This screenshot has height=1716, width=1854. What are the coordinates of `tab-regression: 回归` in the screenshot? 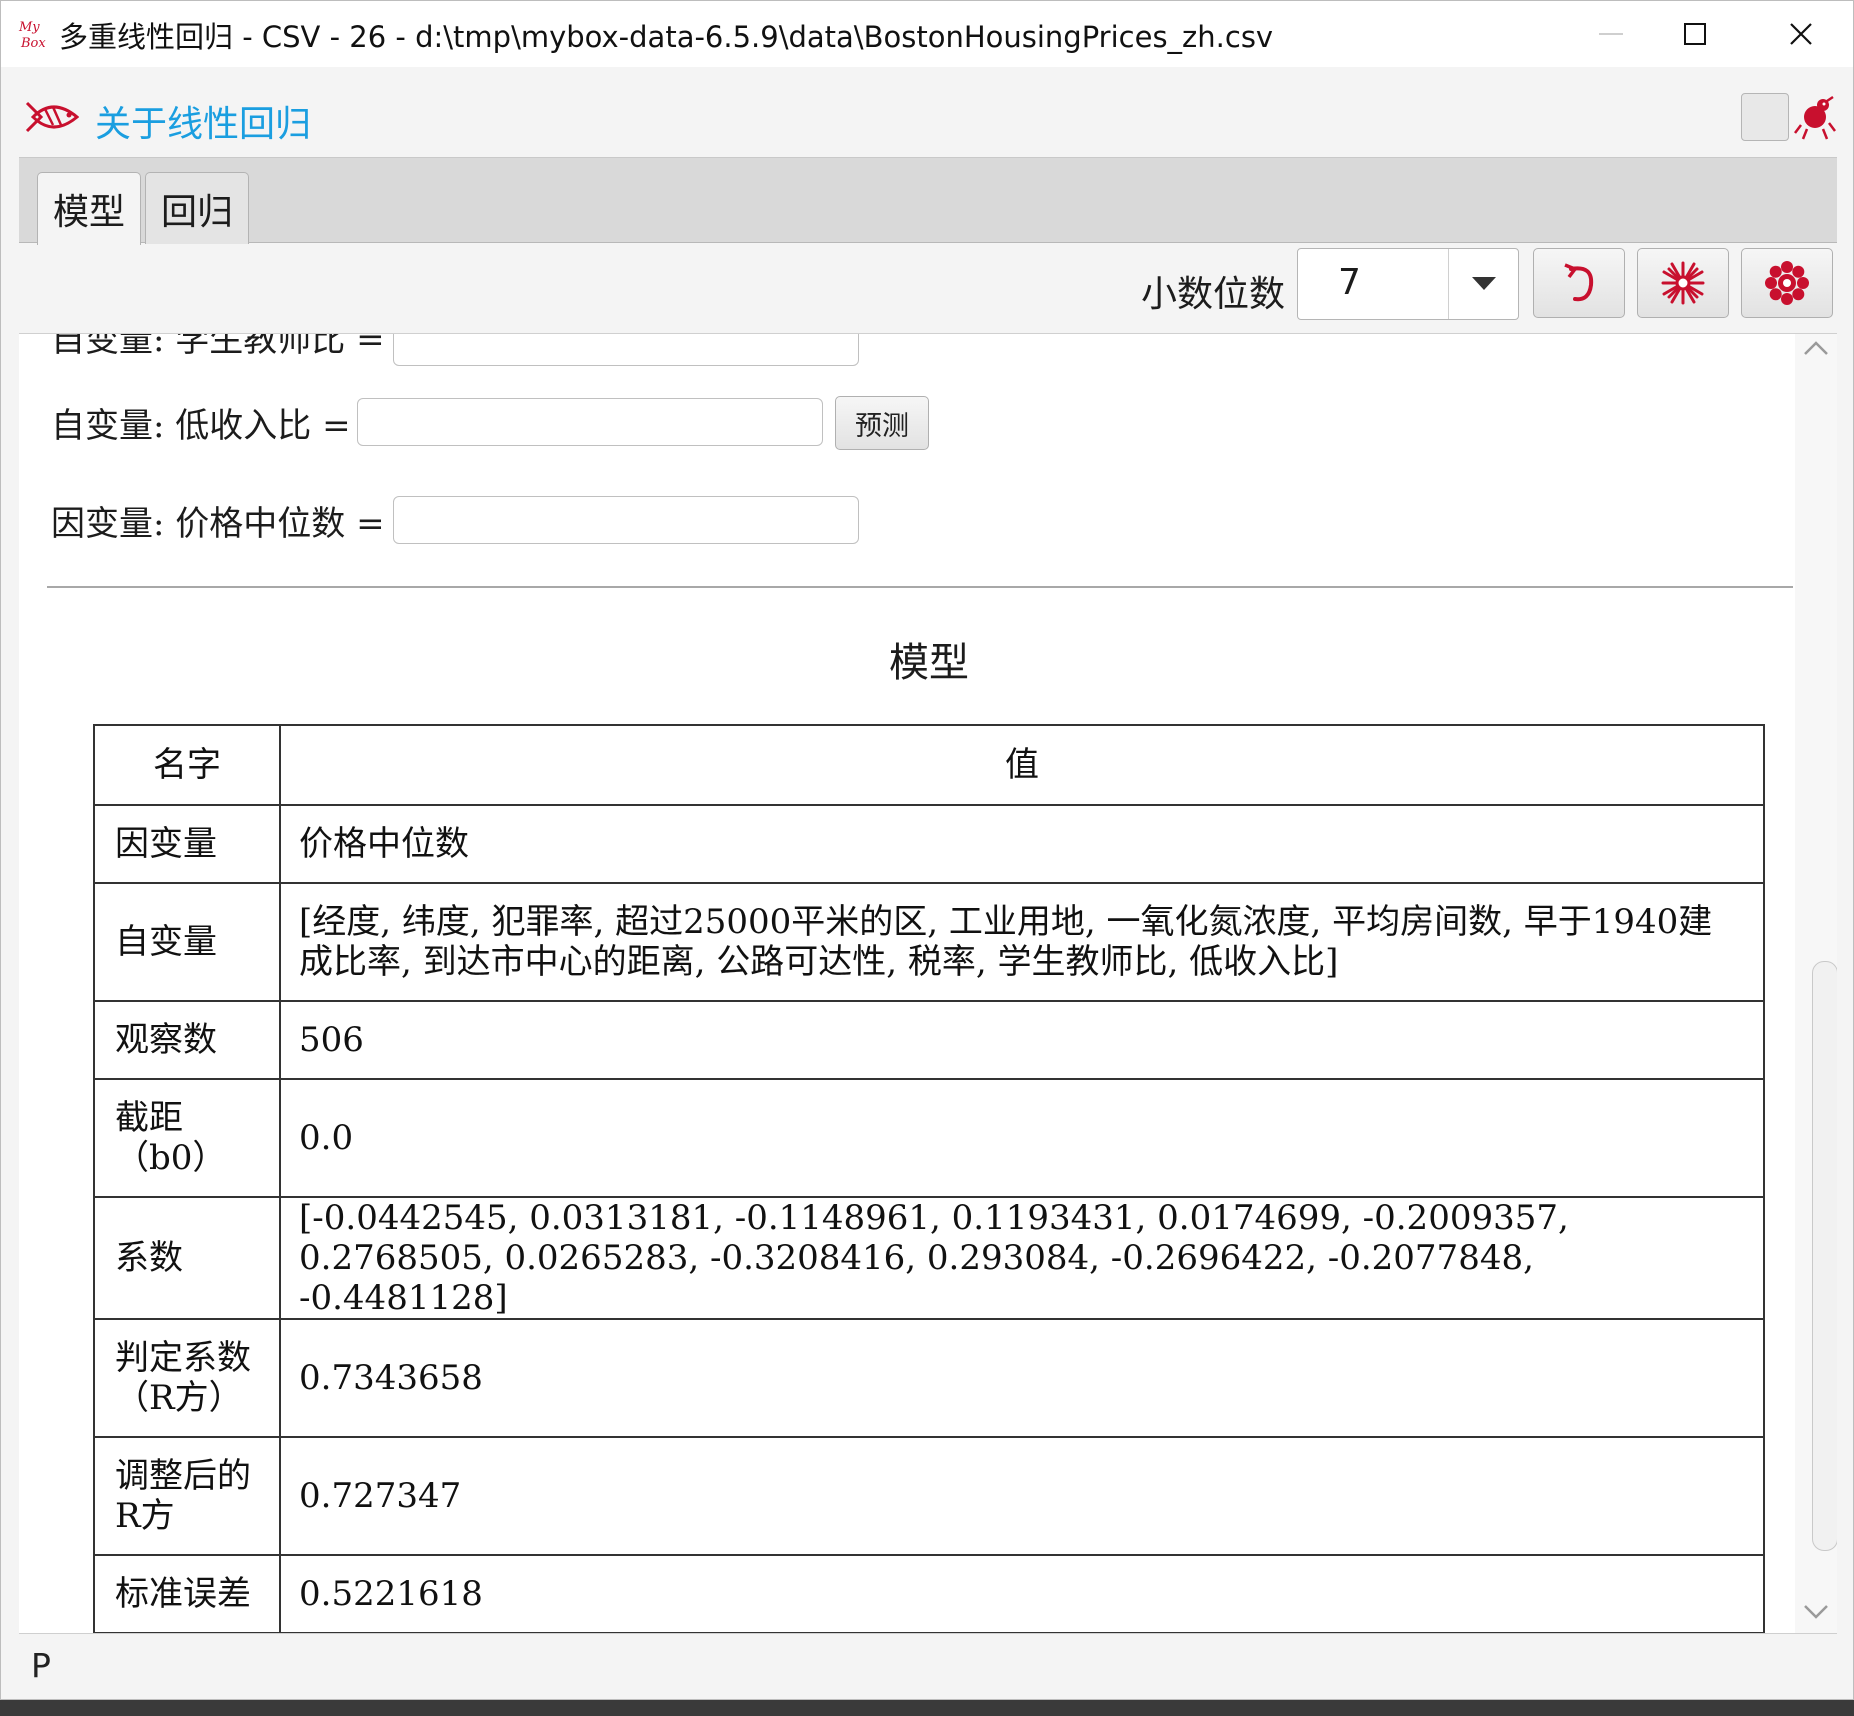 It's located at (197, 208).